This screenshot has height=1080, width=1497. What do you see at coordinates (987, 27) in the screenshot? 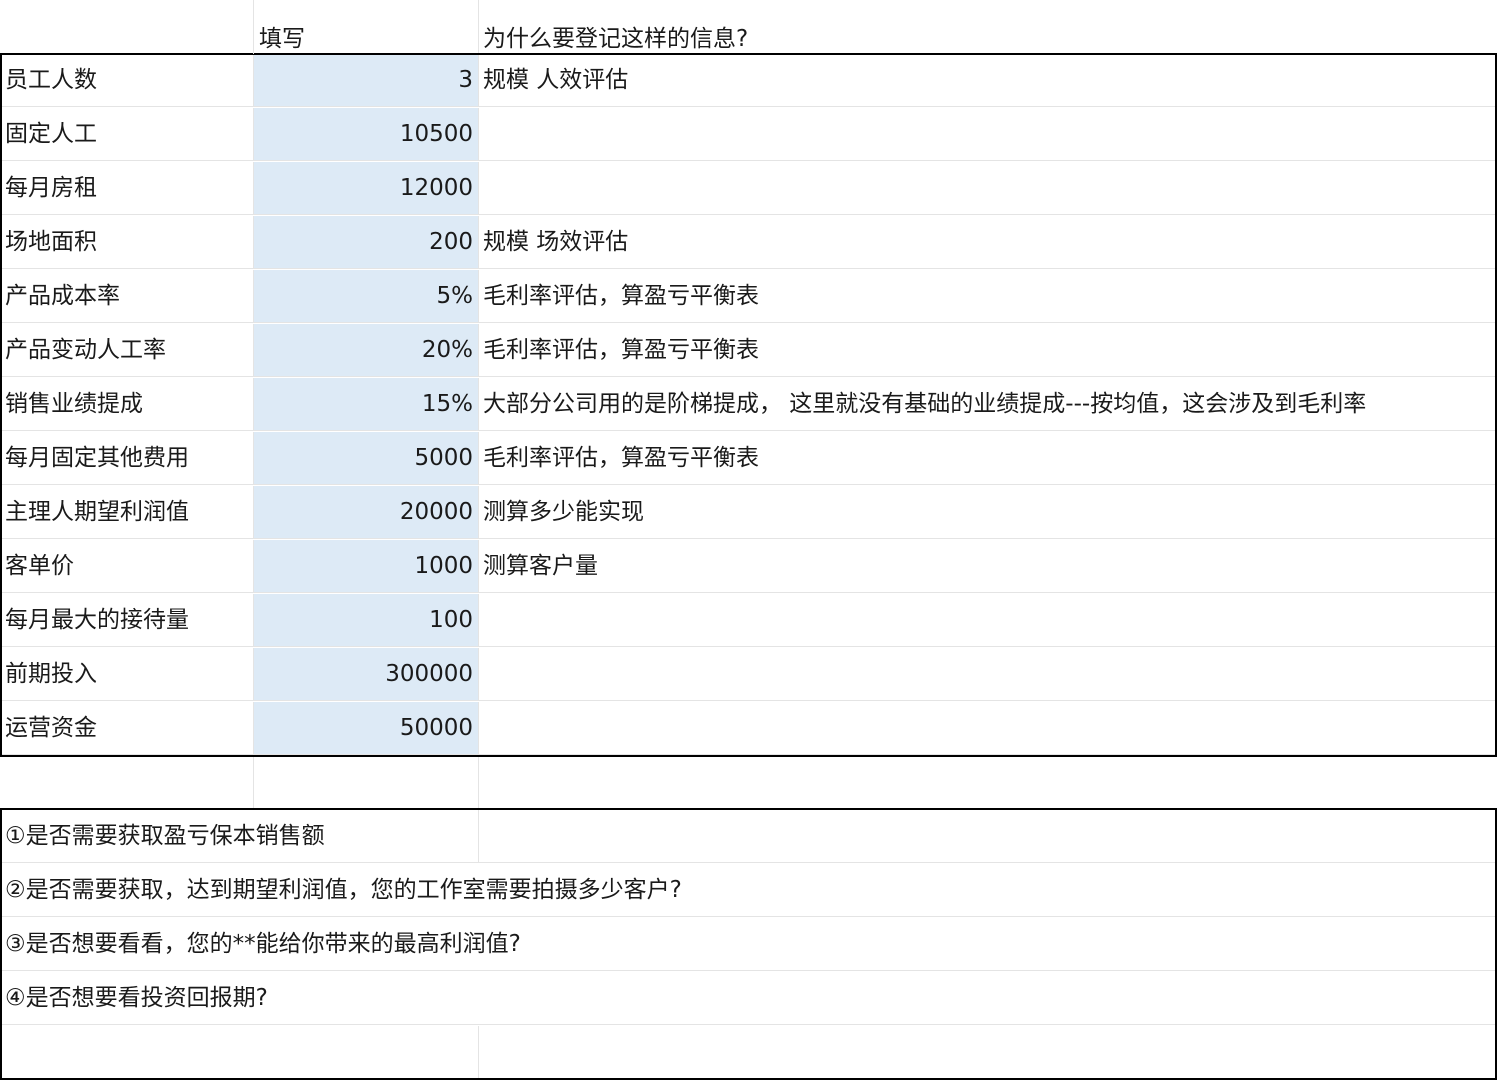
I see `header-cell-why: 为什么要登记这样的信息?` at bounding box center [987, 27].